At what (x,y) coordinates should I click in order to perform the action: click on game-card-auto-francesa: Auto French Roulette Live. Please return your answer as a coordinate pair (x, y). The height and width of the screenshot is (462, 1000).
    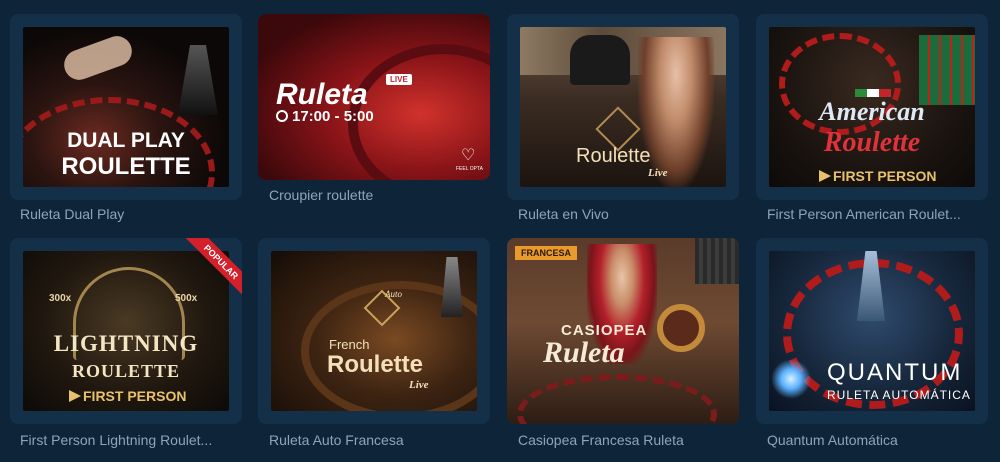
    Looking at the image, I should click on (374, 331).